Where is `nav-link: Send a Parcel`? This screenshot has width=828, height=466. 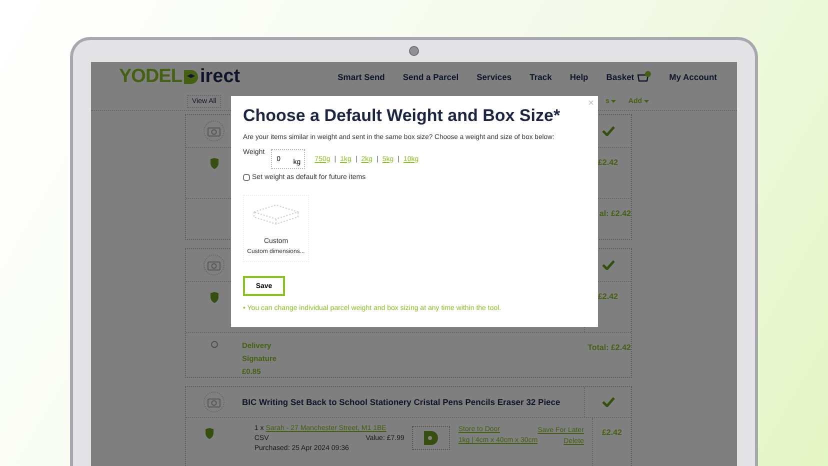 nav-link: Send a Parcel is located at coordinates (430, 77).